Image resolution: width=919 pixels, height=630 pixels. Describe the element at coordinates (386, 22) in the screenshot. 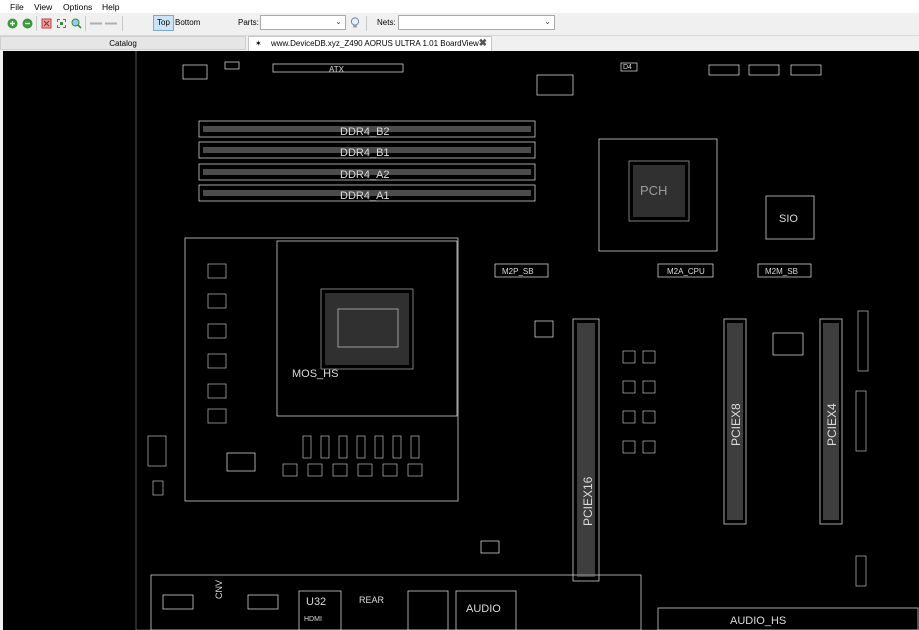

I see `nets-label: Nets:` at that location.